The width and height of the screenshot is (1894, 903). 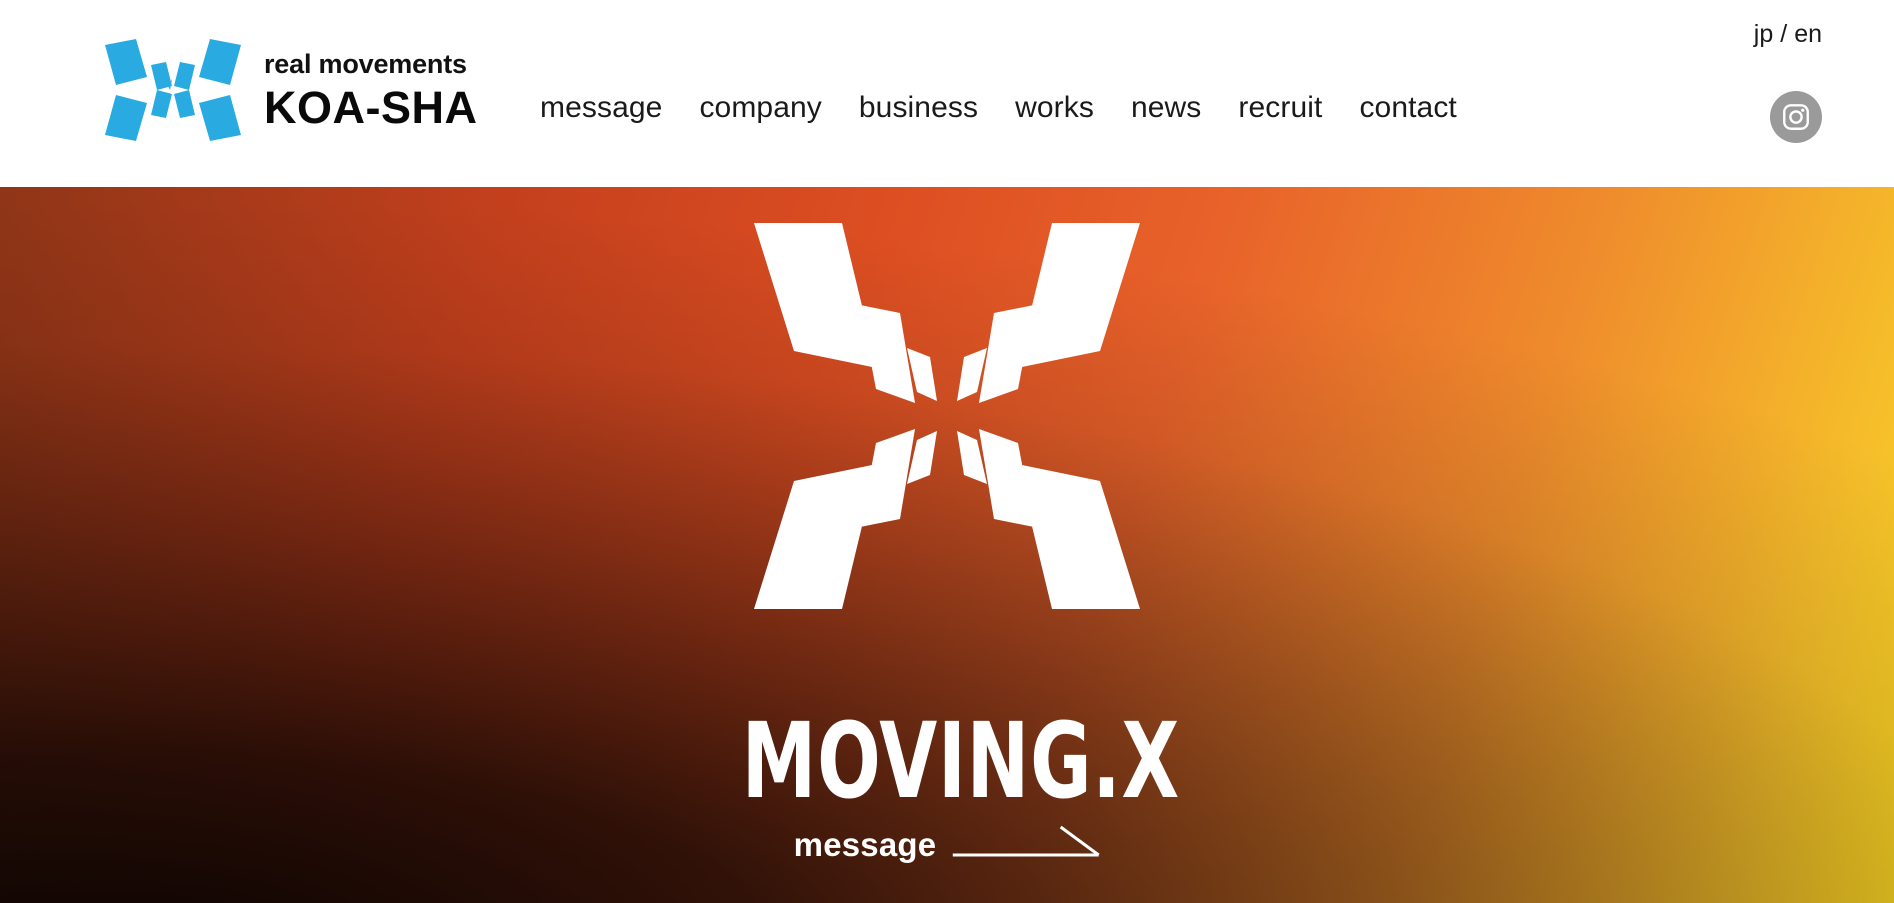 What do you see at coordinates (365, 63) in the screenshot?
I see `brand-tagline: real movements` at bounding box center [365, 63].